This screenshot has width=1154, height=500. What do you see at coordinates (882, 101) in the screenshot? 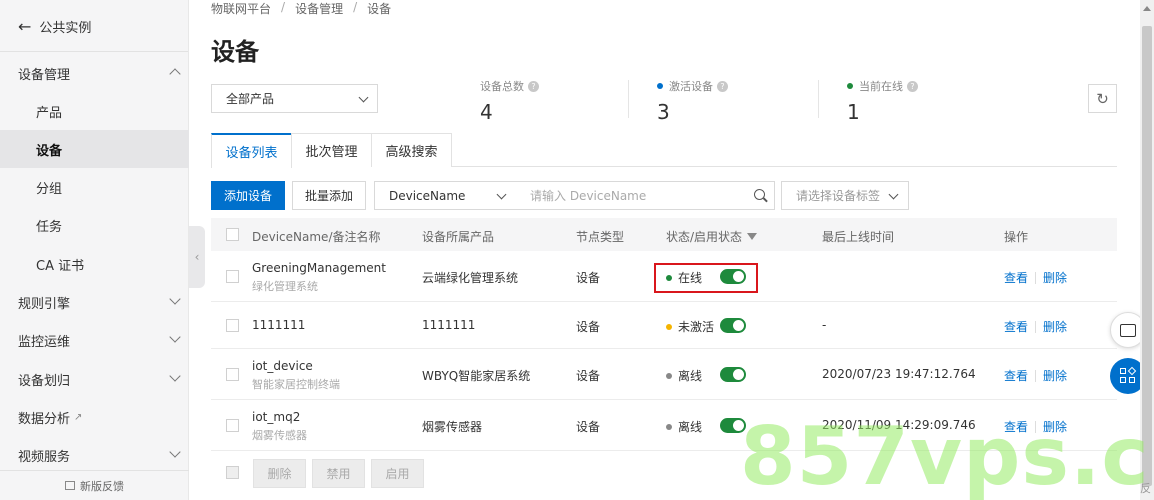
I see `stat-online-devices: 当前在线? 1` at bounding box center [882, 101].